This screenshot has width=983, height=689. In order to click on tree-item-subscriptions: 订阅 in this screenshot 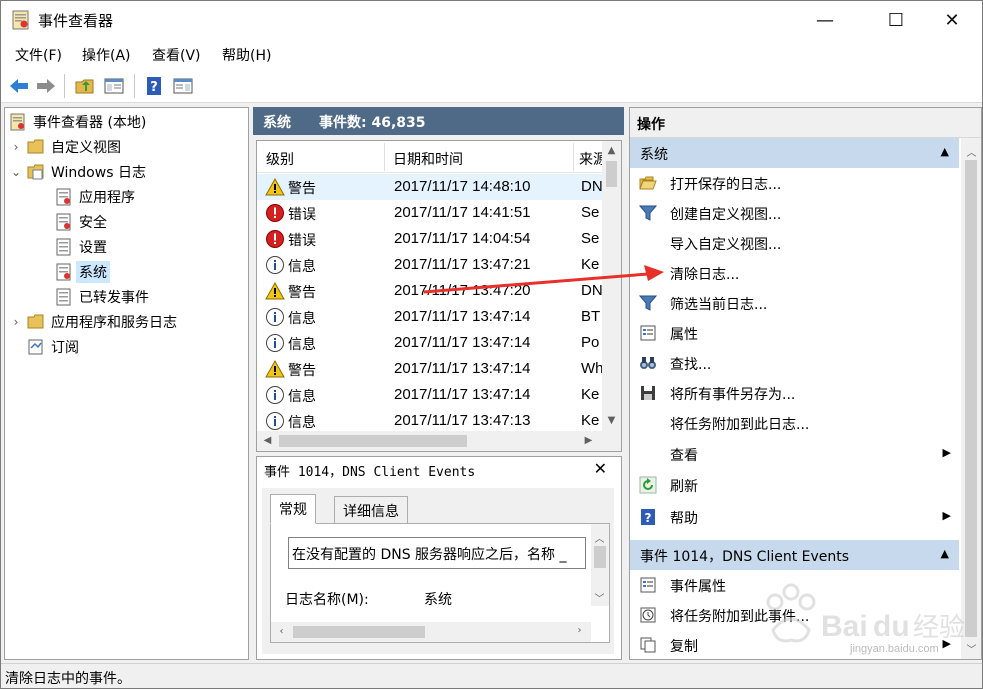, I will do `click(53, 347)`.